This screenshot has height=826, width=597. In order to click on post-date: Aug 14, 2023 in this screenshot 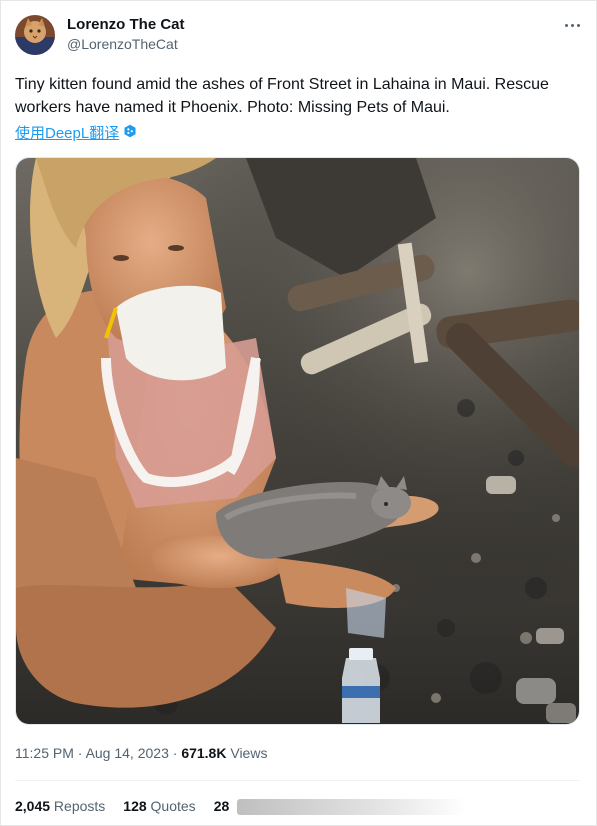, I will do `click(127, 753)`.